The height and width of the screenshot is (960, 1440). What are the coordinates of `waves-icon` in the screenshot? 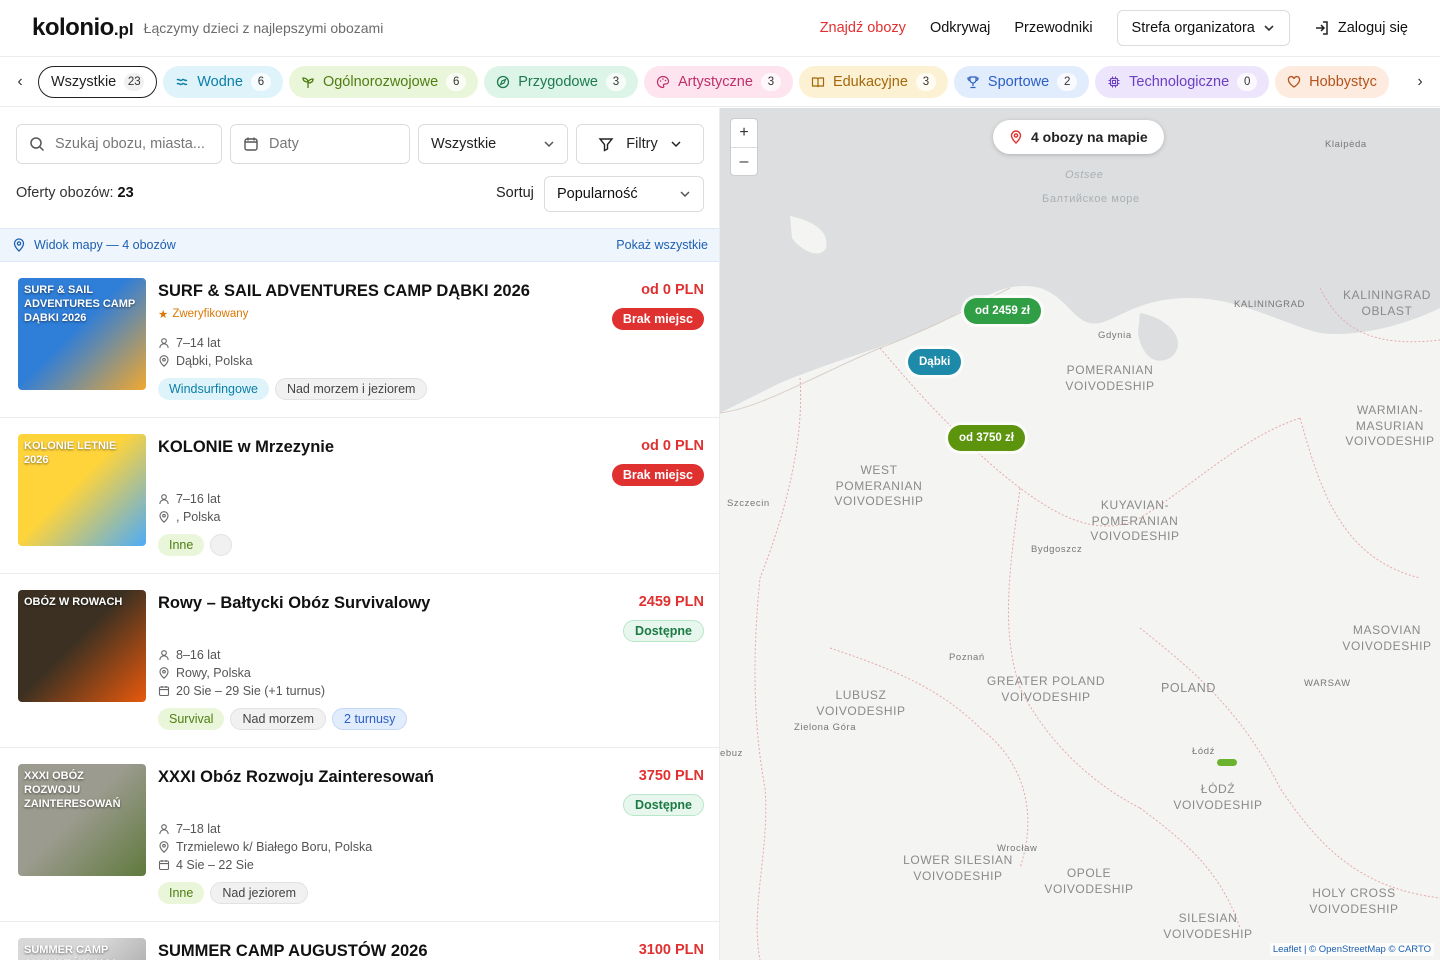 It's located at (182, 81).